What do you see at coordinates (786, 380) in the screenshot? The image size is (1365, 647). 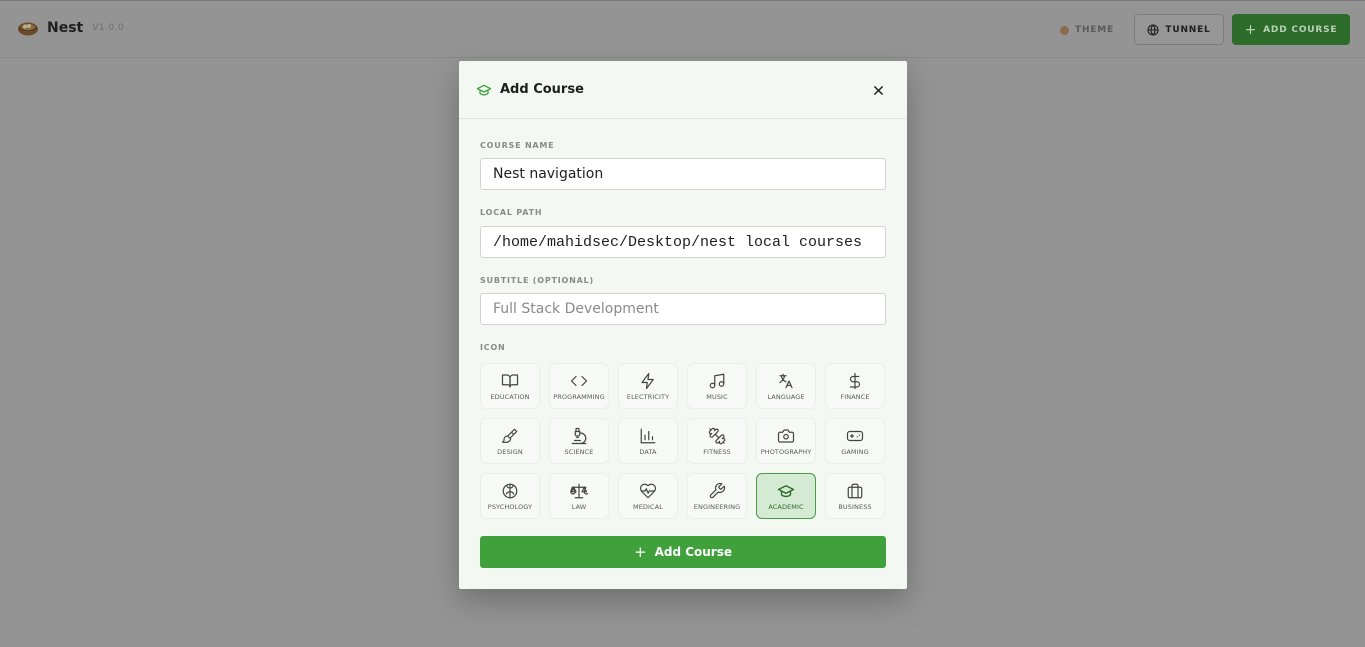 I see `languages-icon` at bounding box center [786, 380].